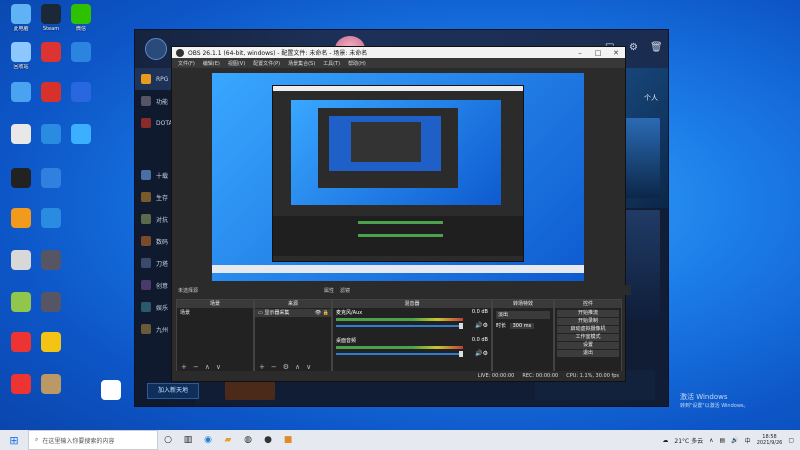 Image resolution: width=800 pixels, height=450 pixels. What do you see at coordinates (208, 440) in the screenshot?
I see `edge-icon: ◉` at bounding box center [208, 440].